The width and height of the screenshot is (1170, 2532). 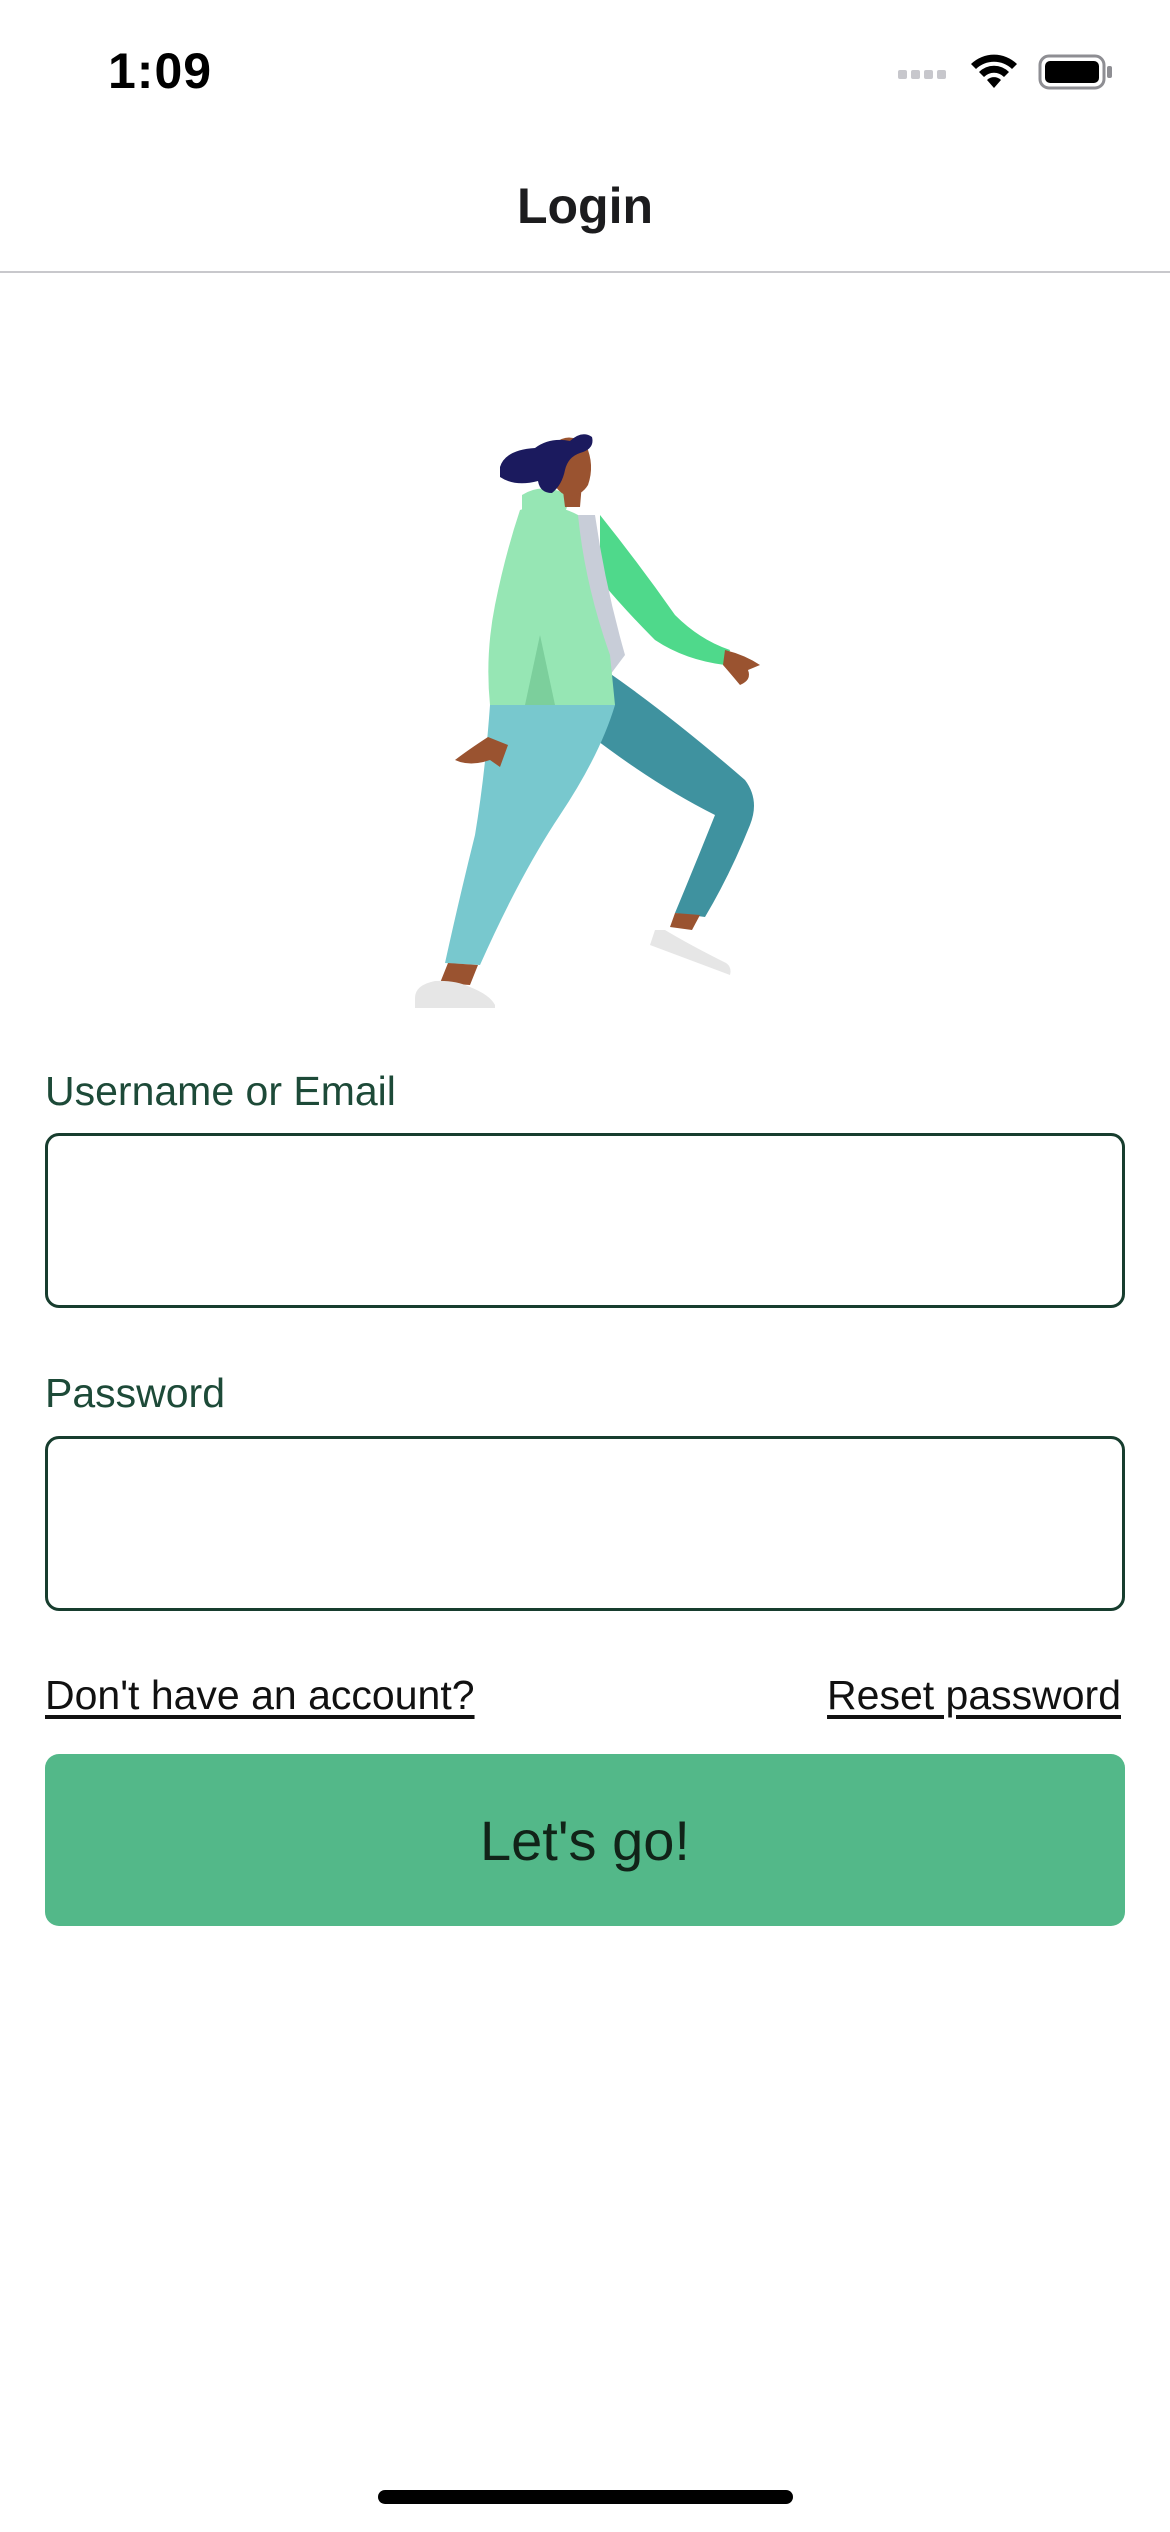 I want to click on navigation-bar: Login, so click(x=585, y=206).